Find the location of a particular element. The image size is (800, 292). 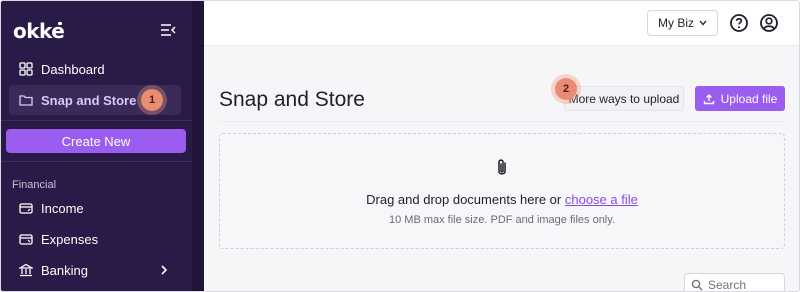

upload-icon is located at coordinates (709, 99).